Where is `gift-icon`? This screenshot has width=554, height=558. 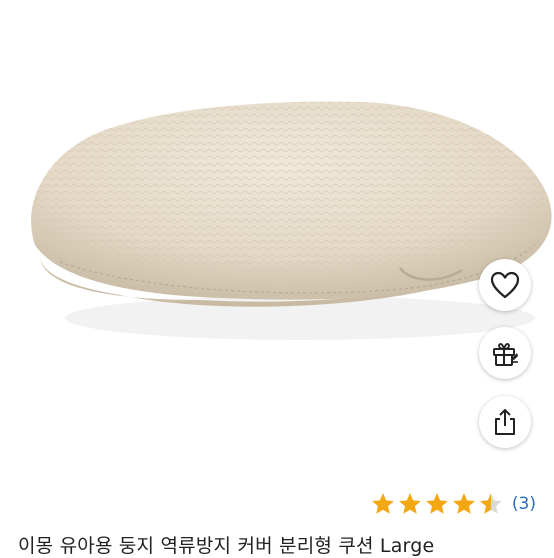
gift-icon is located at coordinates (505, 353).